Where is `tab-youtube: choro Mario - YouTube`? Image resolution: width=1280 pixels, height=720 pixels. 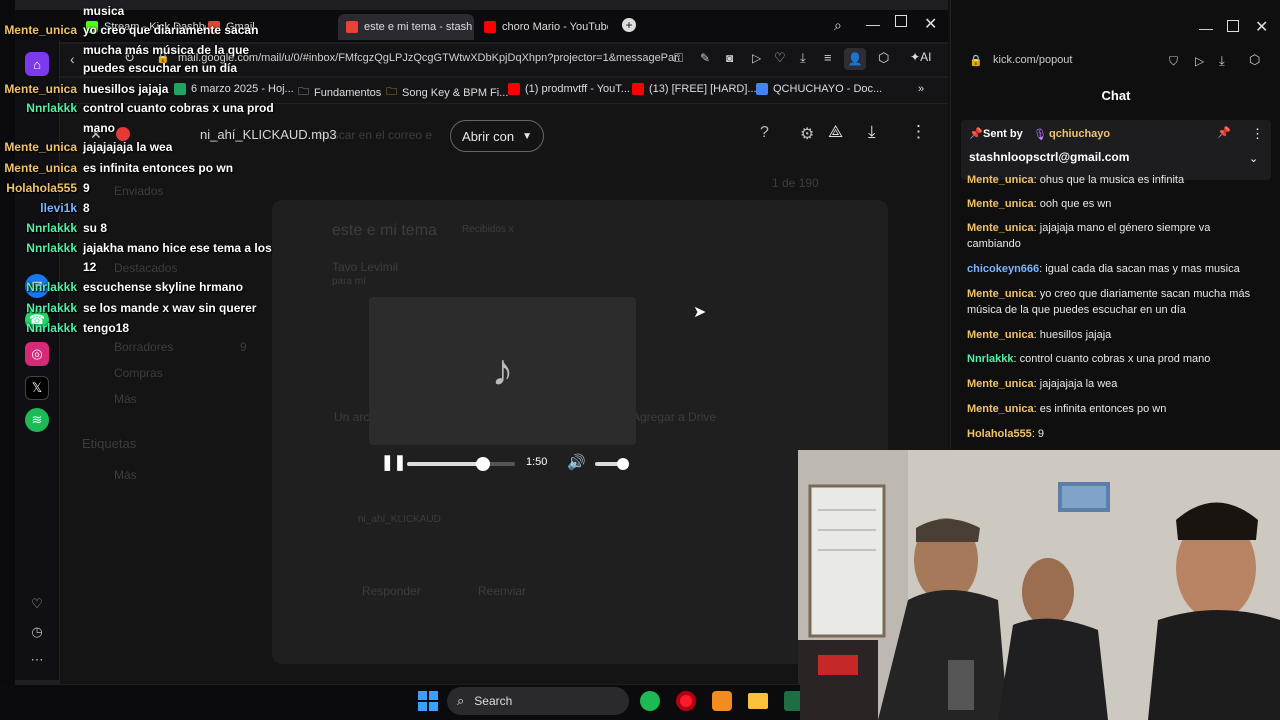 tab-youtube: choro Mario - YouTube is located at coordinates (542, 27).